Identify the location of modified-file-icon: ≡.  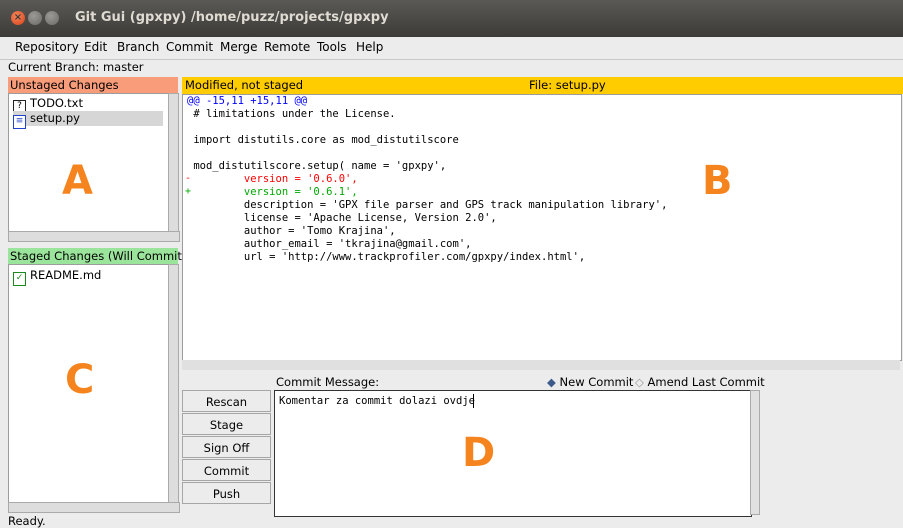
(19, 122).